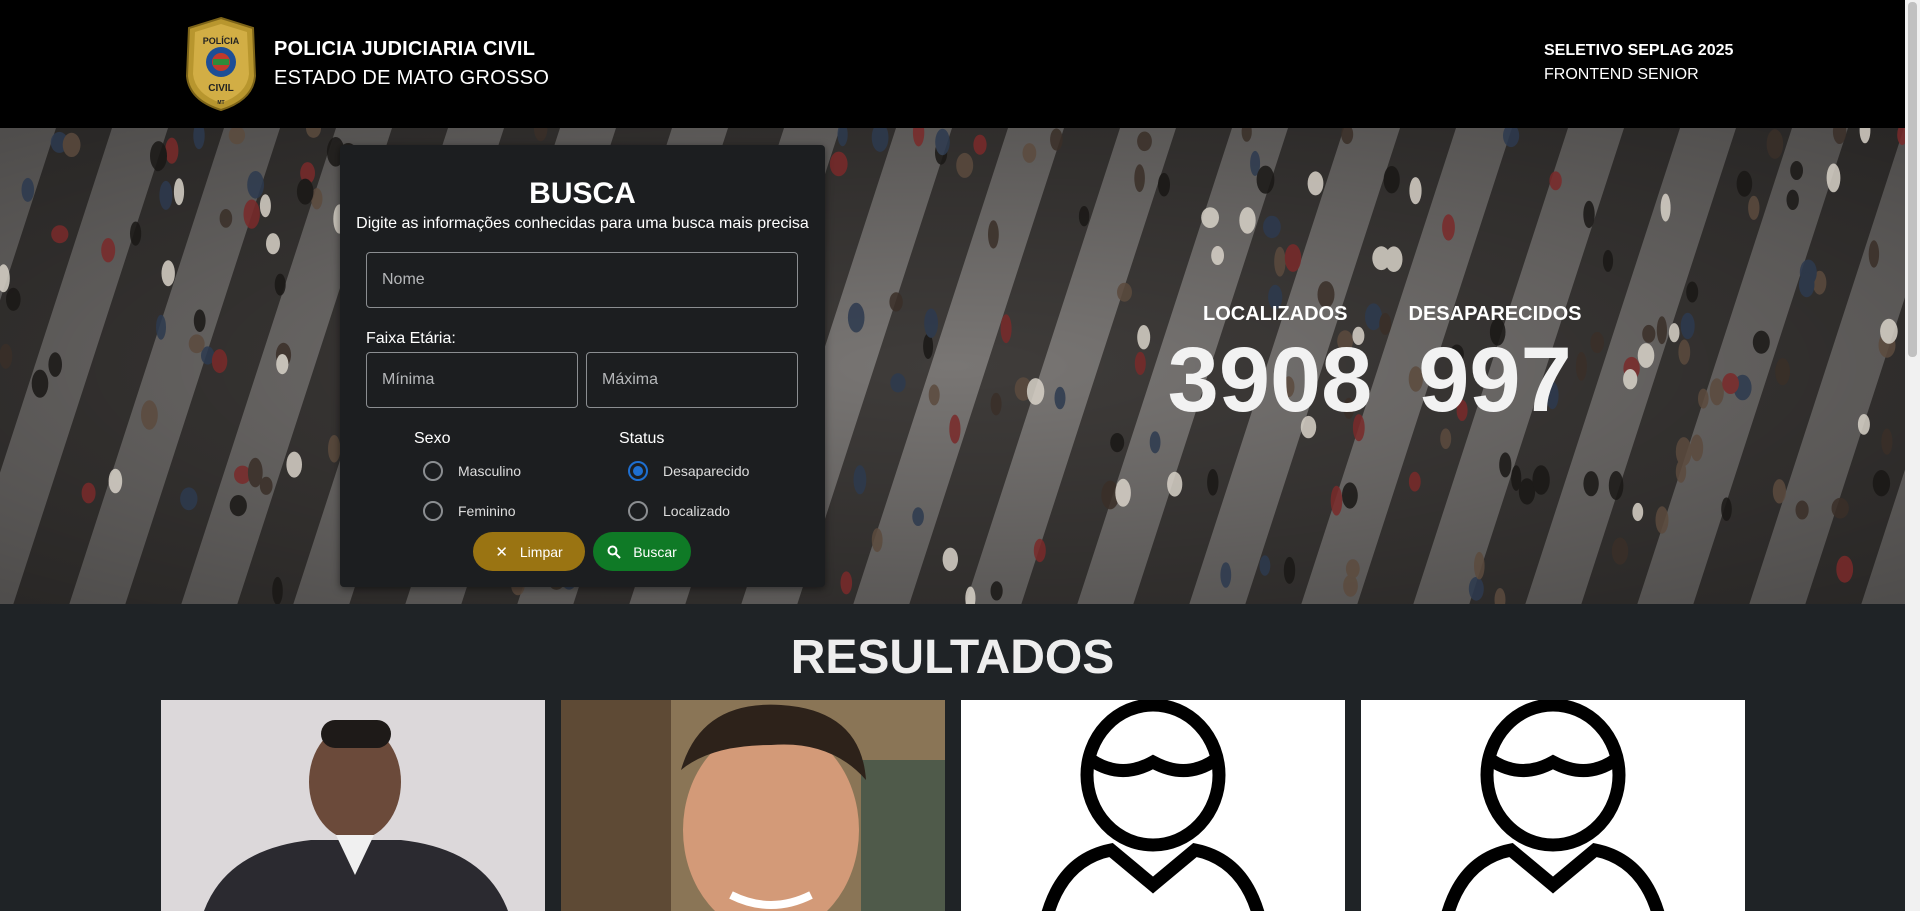 This screenshot has width=1920, height=911. I want to click on search-button-label: Buscar, so click(655, 551).